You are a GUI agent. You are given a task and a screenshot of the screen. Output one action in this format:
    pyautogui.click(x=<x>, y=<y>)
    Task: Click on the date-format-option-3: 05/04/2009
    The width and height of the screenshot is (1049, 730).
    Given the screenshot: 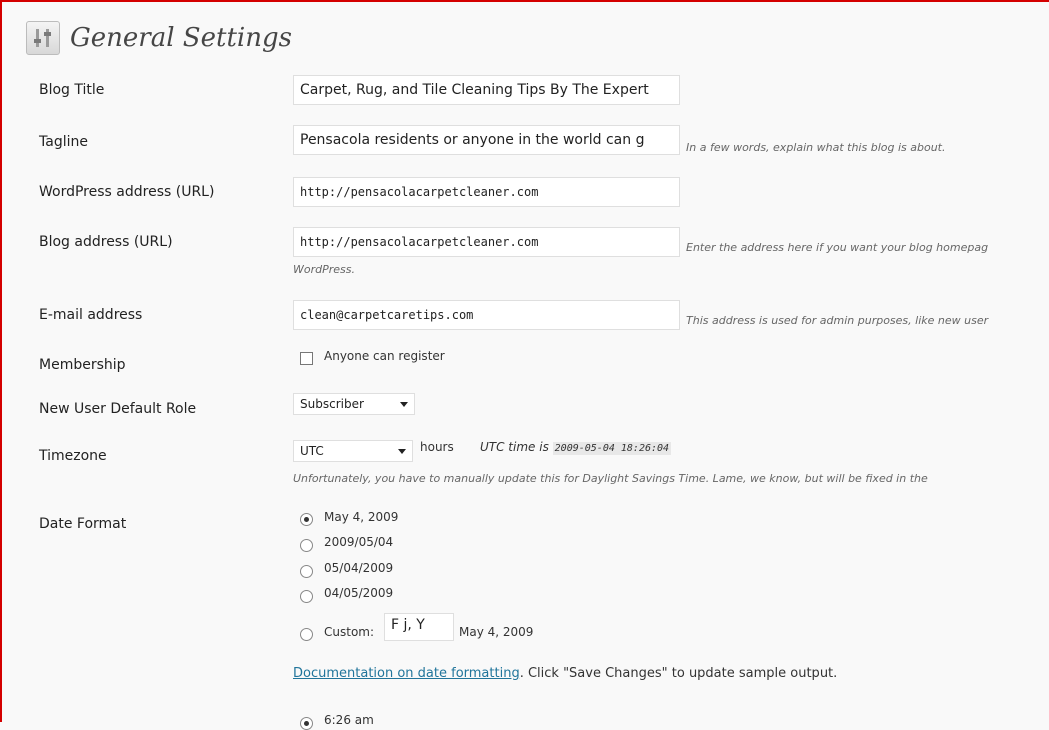 What is the action you would take?
    pyautogui.click(x=359, y=568)
    